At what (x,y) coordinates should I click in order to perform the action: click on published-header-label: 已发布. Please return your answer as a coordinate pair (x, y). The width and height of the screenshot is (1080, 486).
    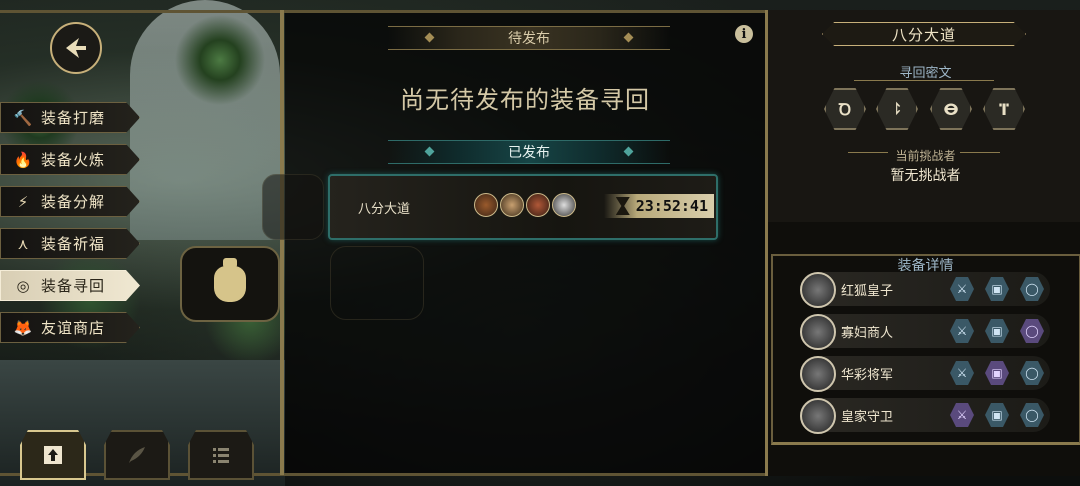
    Looking at the image, I should click on (529, 153).